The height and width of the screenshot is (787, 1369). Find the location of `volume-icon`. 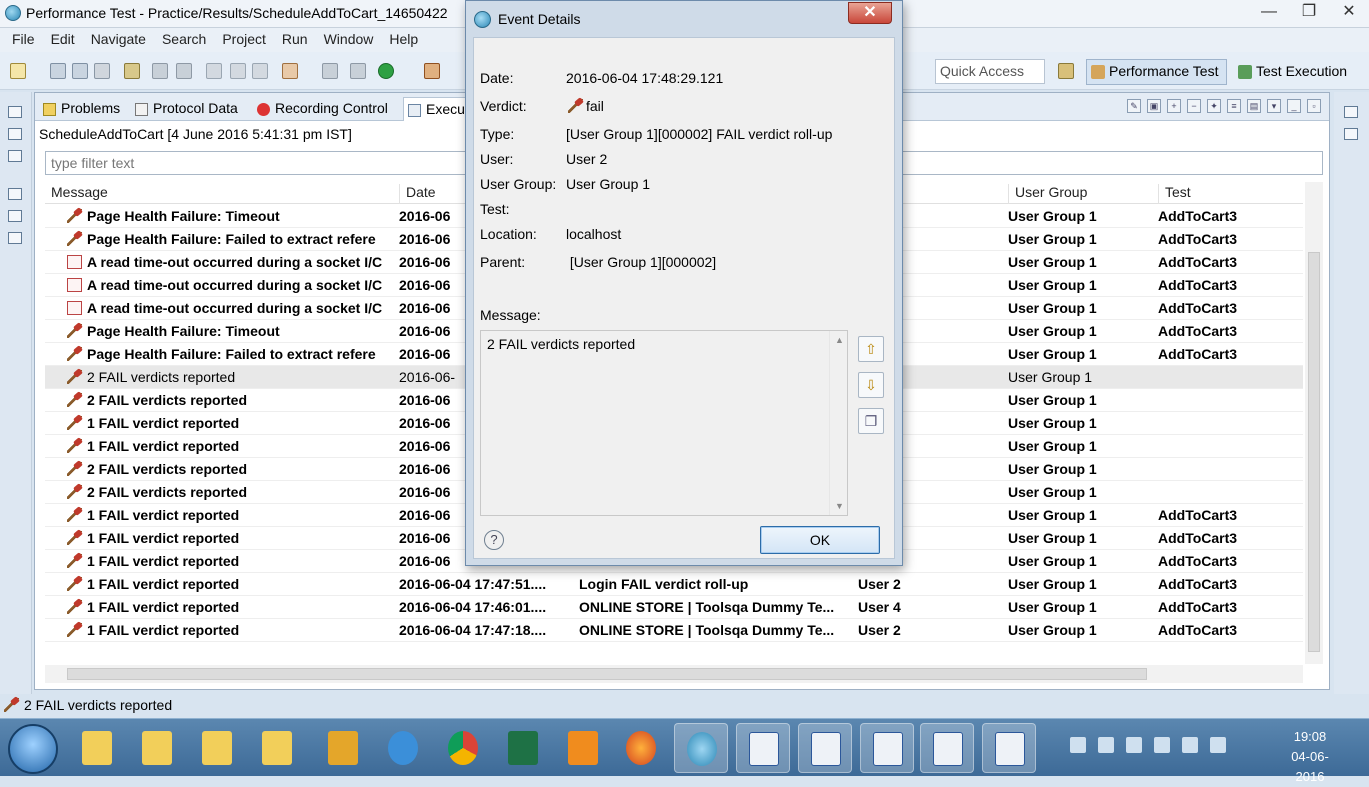

volume-icon is located at coordinates (1190, 745).